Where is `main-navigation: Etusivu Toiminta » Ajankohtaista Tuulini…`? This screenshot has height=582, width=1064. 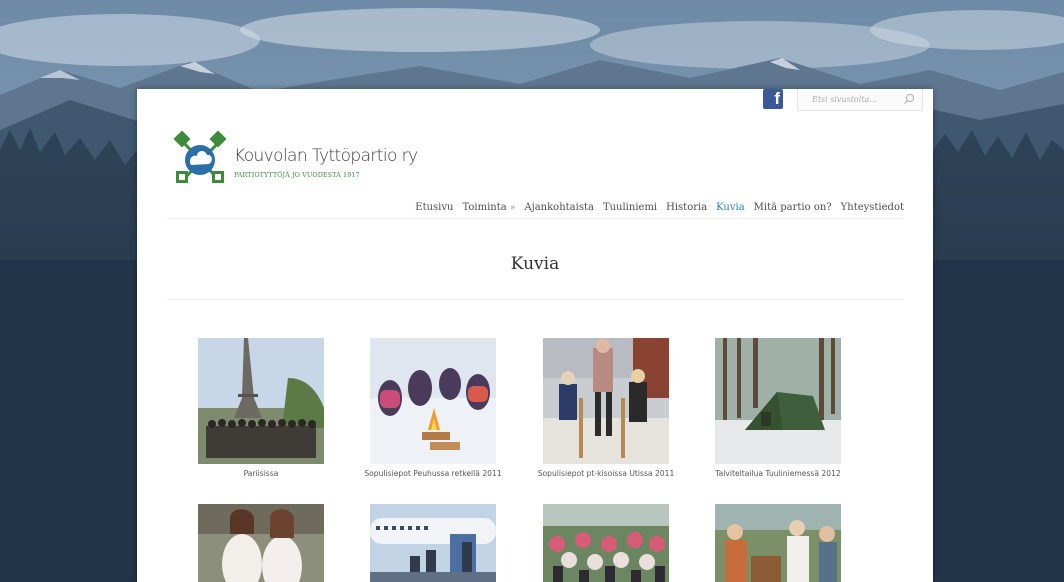
main-navigation: Etusivu Toiminta » Ajankohtaista Tuulini… is located at coordinates (655, 207).